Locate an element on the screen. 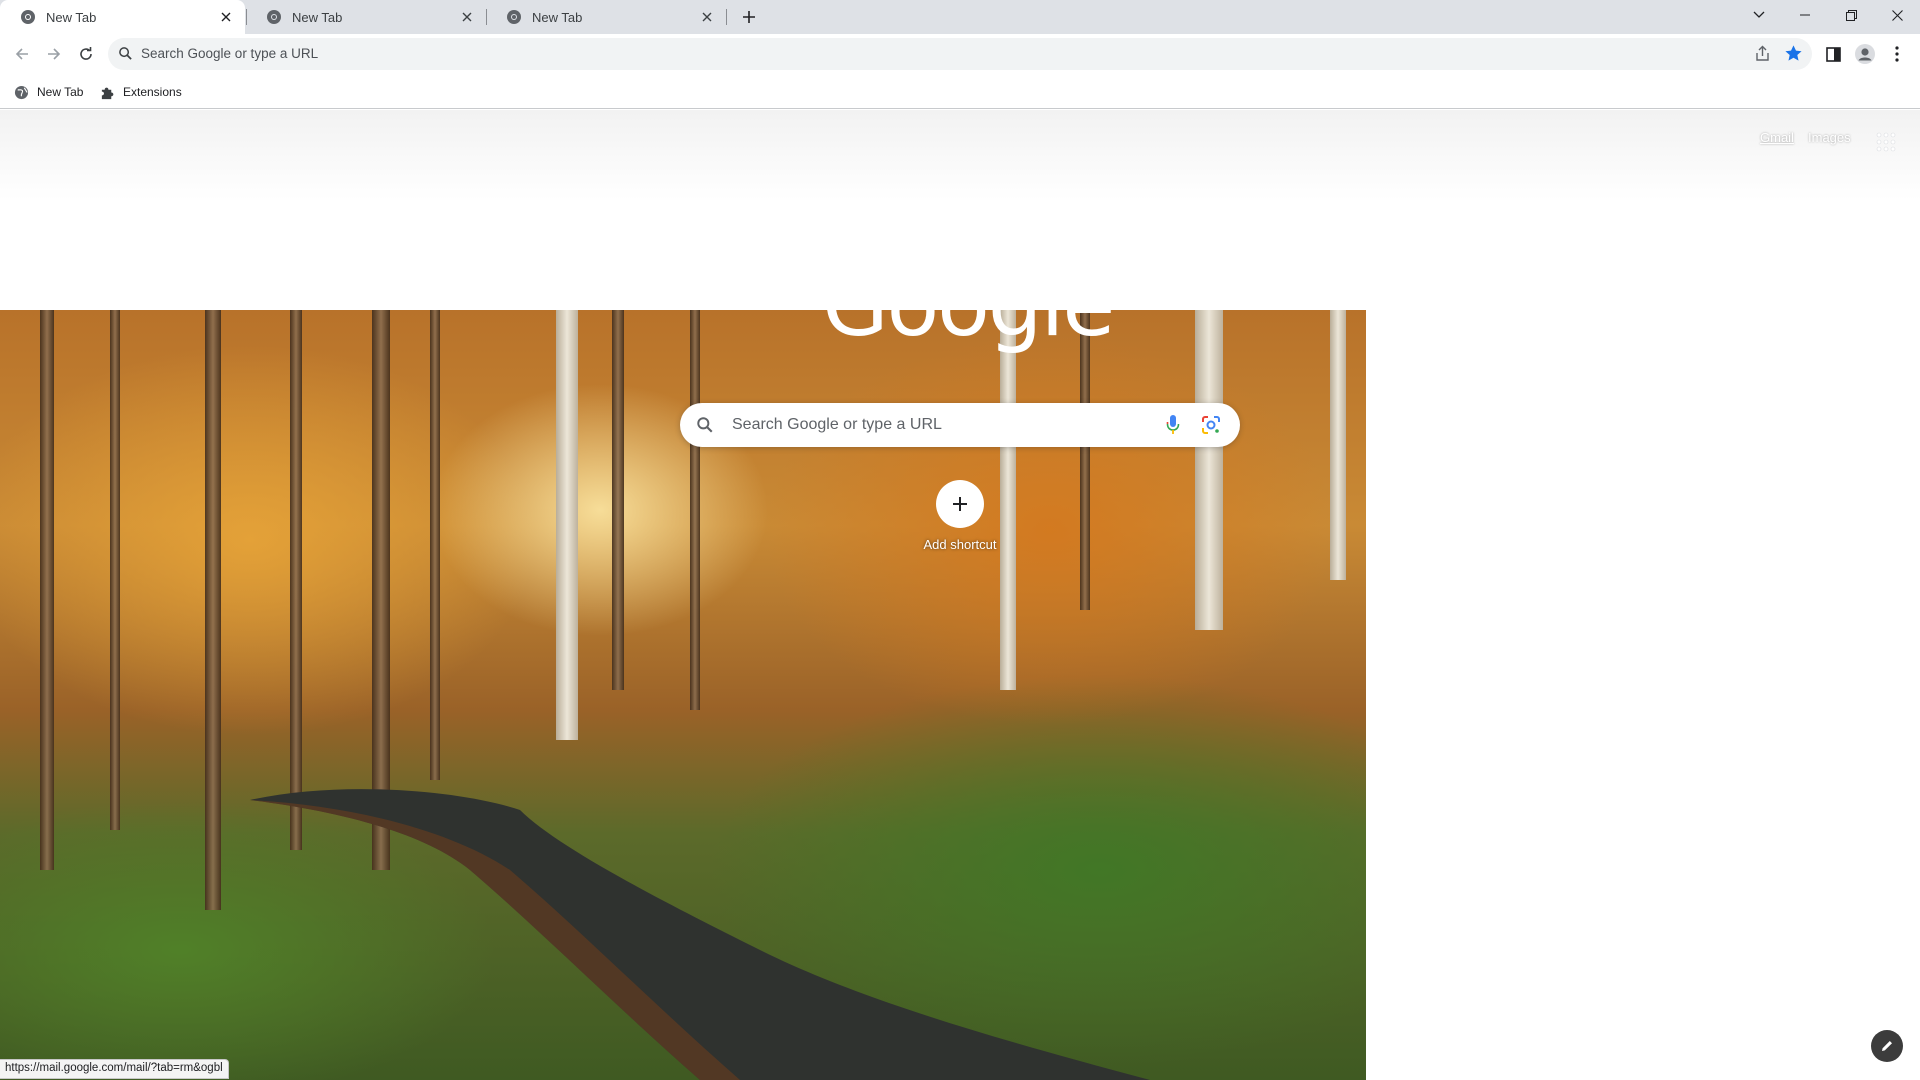  share-icon is located at coordinates (1762, 53).